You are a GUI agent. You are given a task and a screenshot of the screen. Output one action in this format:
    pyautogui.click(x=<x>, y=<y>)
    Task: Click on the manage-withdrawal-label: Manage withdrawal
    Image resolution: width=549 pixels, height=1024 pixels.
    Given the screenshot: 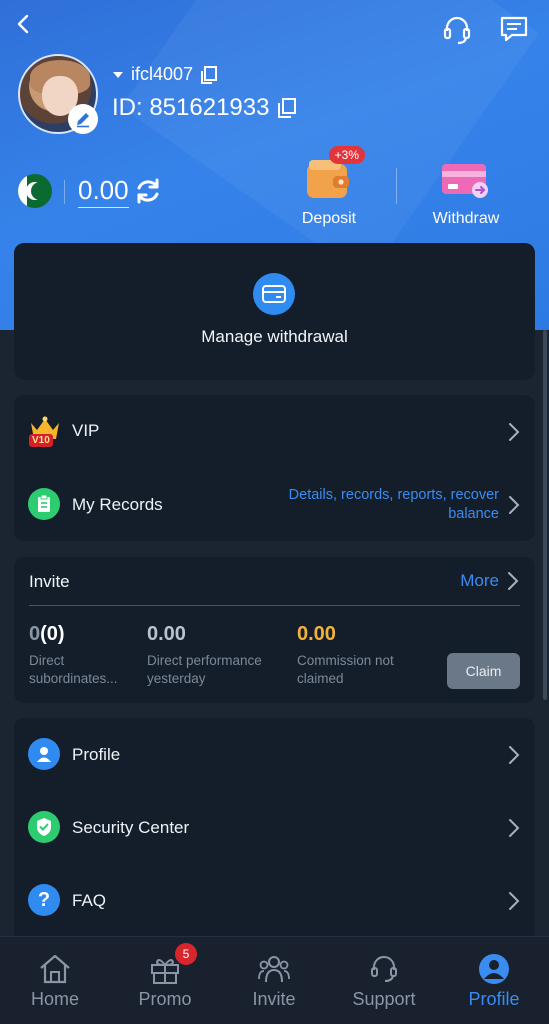 What is the action you would take?
    pyautogui.click(x=274, y=336)
    